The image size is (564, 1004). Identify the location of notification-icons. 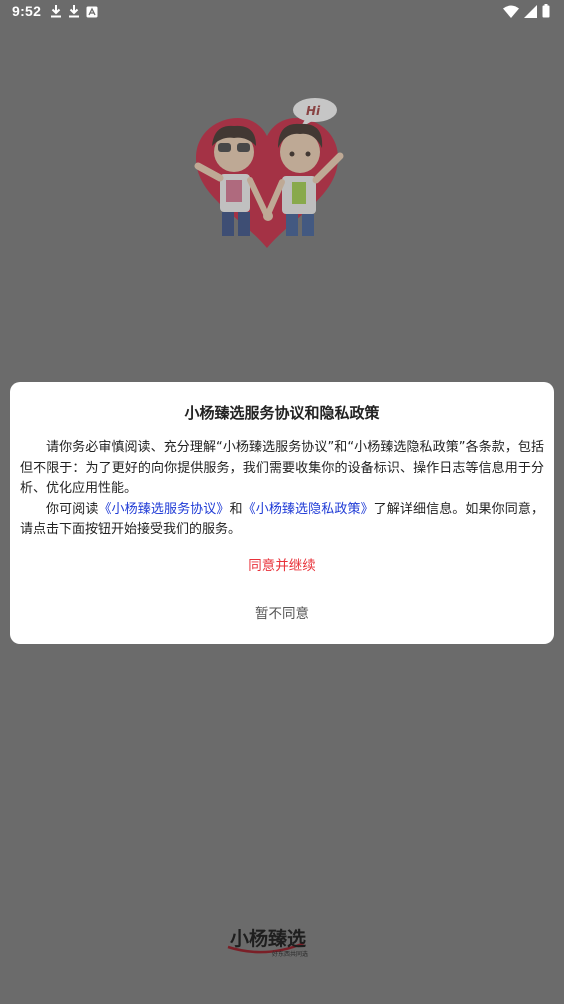
(74, 11).